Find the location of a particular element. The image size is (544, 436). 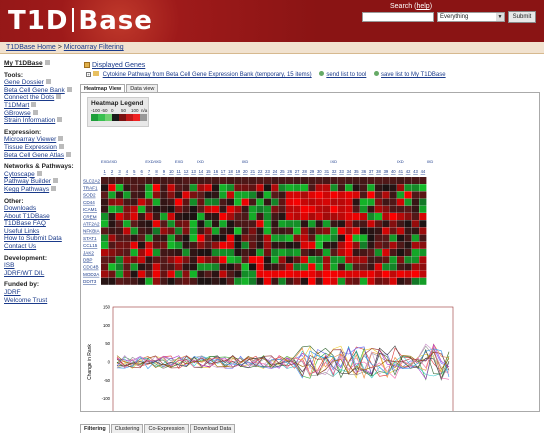

sidebar-item-pathway-builder: Pathway Builder is located at coordinates (40, 182).